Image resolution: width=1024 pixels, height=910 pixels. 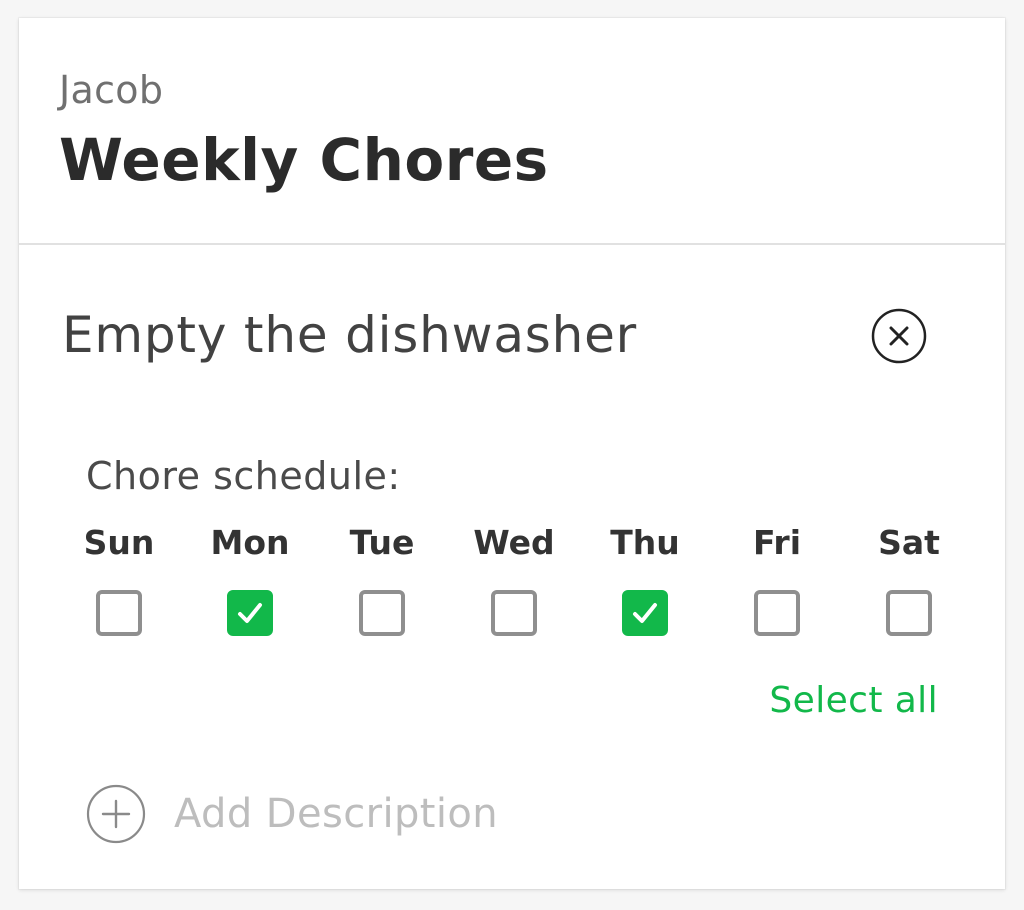 I want to click on day-sat: Sat, so click(x=909, y=577).